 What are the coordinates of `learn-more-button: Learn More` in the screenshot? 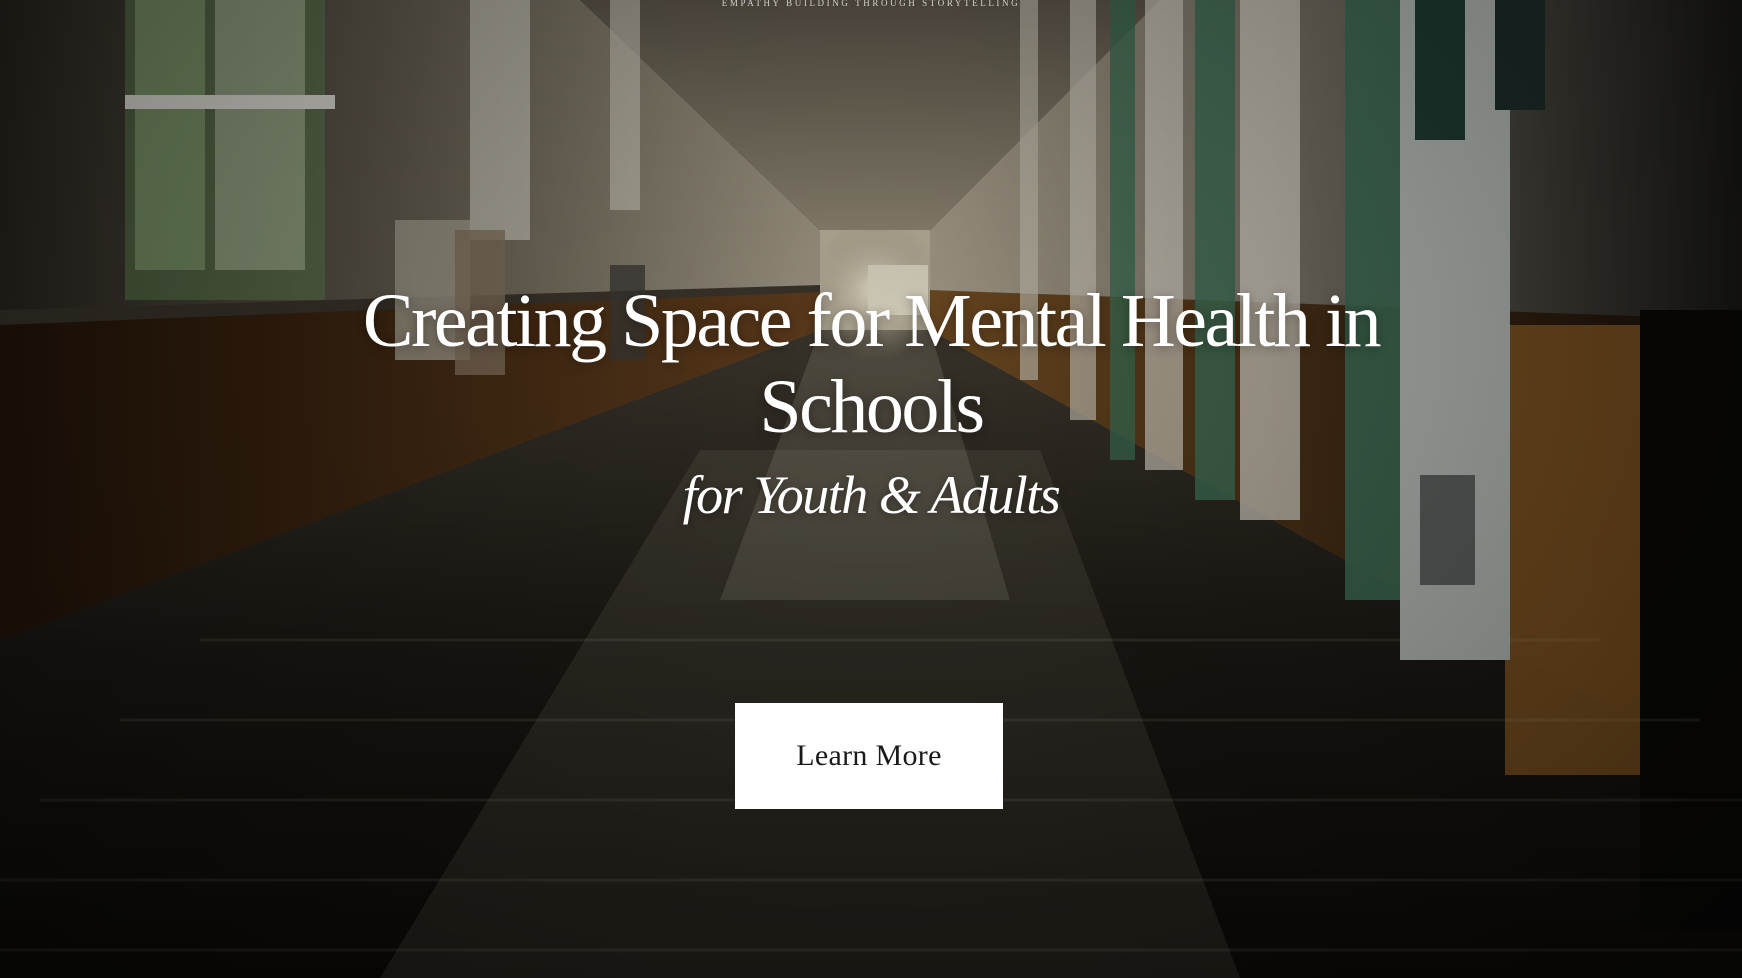 It's located at (869, 756).